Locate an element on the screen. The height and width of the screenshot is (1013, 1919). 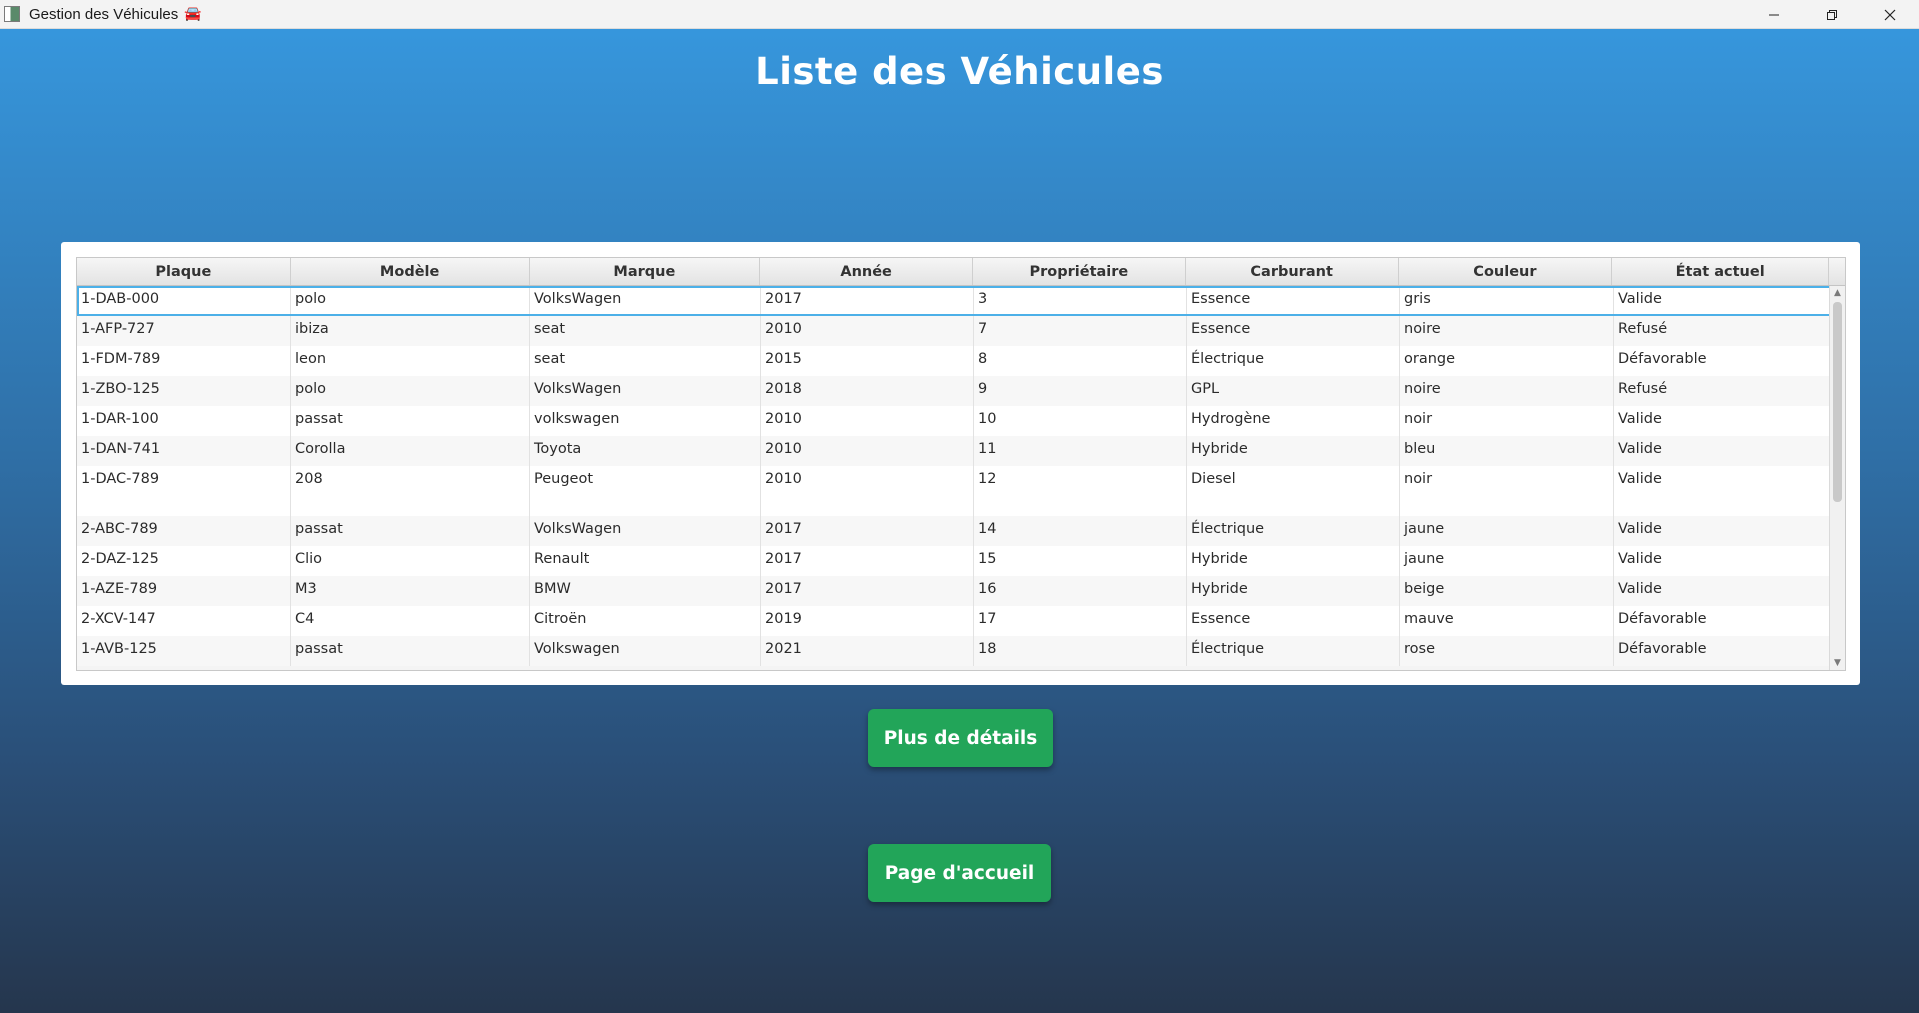
window-title: Gestion des Véhicules is located at coordinates (104, 14).